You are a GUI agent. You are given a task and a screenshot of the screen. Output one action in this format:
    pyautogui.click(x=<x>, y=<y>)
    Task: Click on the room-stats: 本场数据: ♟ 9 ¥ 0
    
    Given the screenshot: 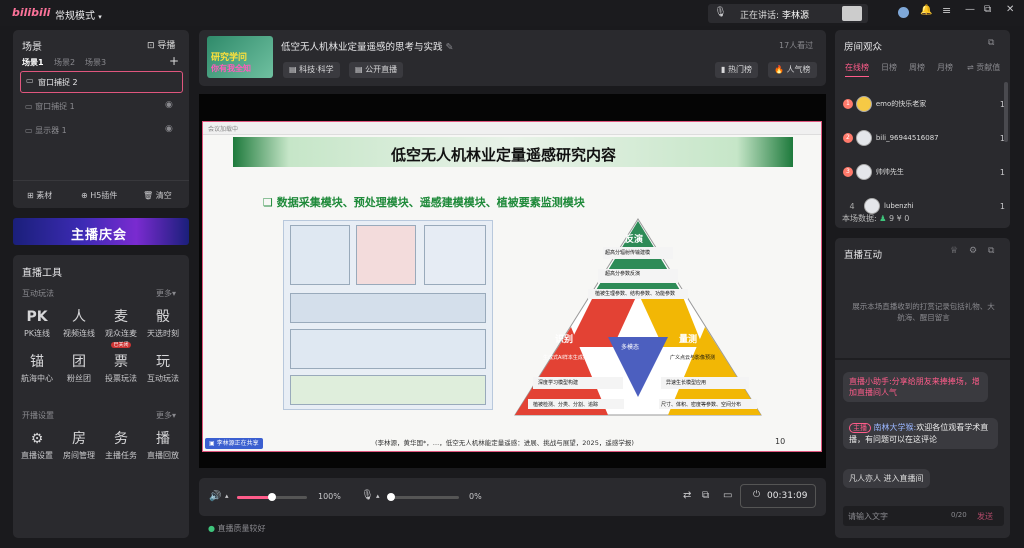 What is the action you would take?
    pyautogui.click(x=876, y=218)
    